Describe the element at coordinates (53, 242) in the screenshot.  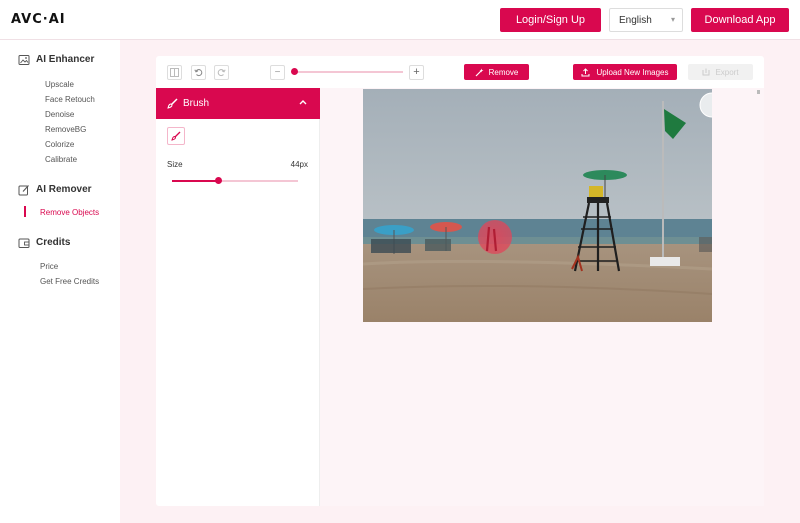
I see `sidebar-heading-label: Credits` at that location.